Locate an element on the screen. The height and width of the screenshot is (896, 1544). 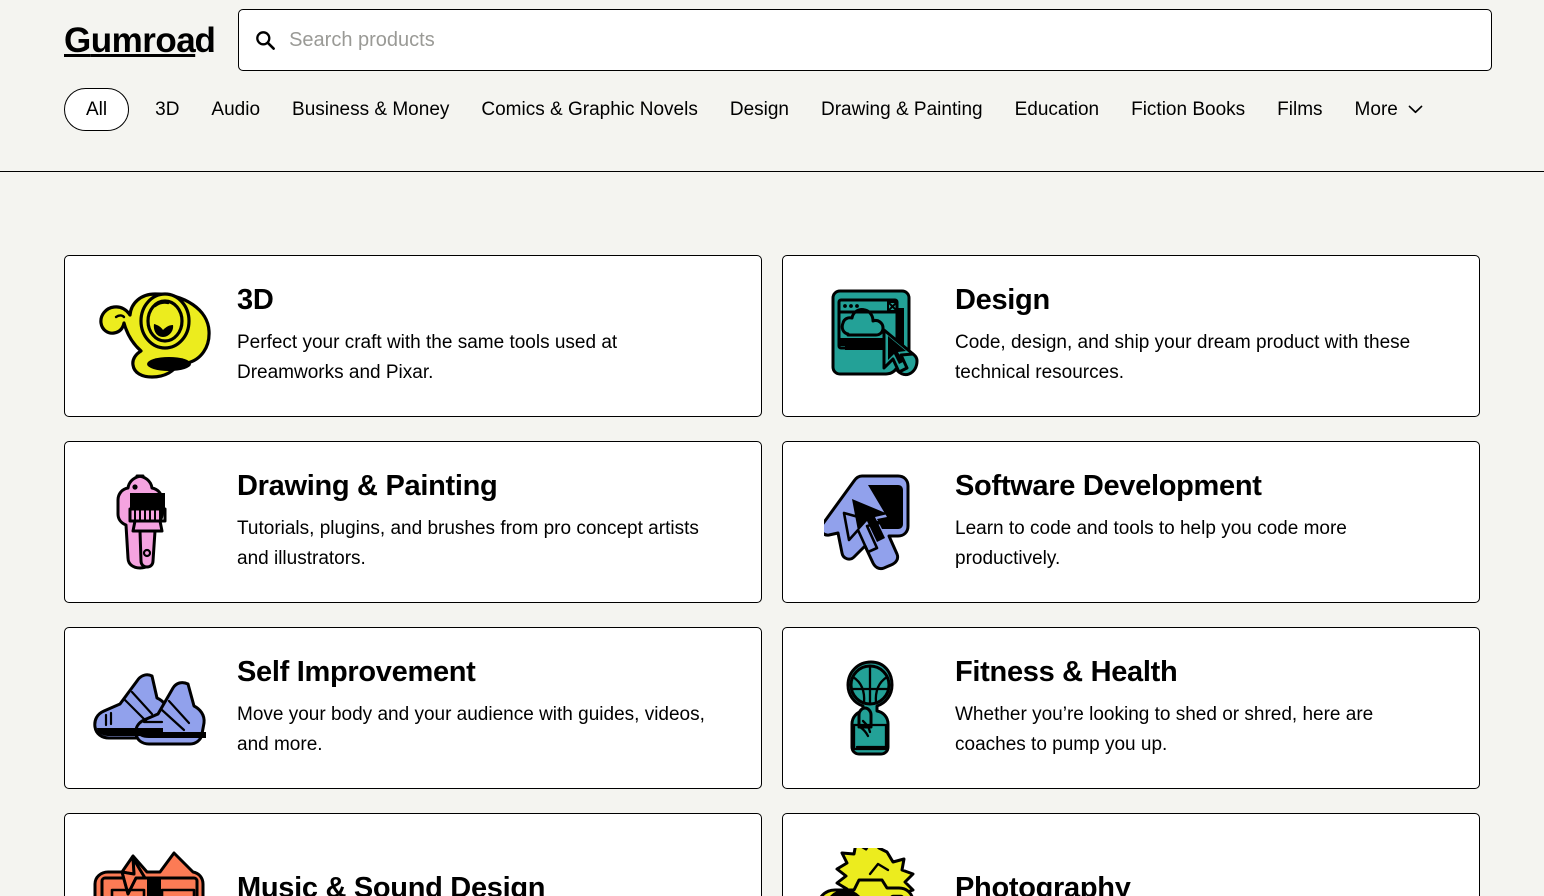
card-body: Photography is located at coordinates (1205, 884).